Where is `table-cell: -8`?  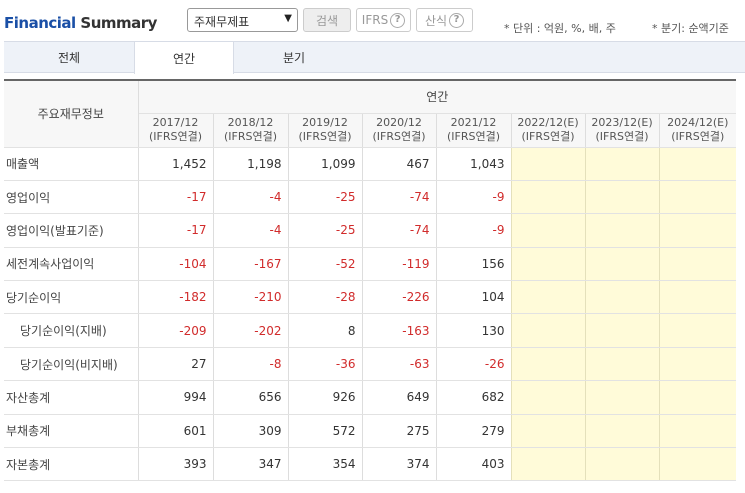
table-cell: -8 is located at coordinates (250, 364).